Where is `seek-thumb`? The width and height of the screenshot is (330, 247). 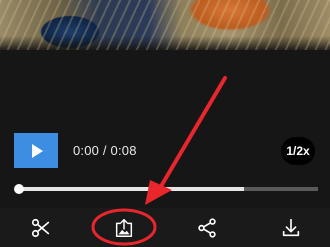 seek-thumb is located at coordinates (19, 189).